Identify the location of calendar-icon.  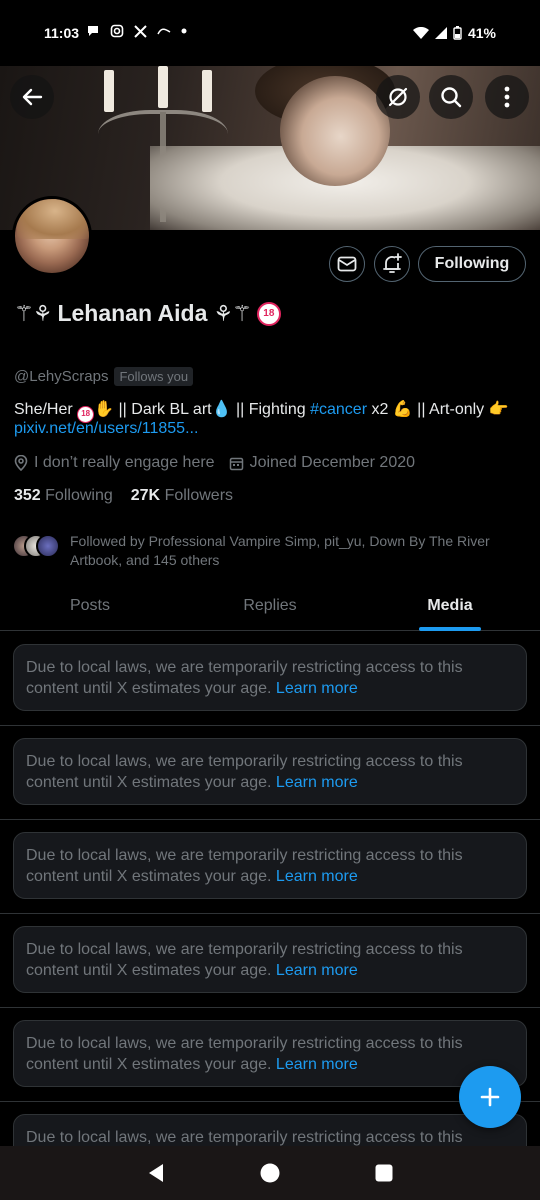
(236, 463).